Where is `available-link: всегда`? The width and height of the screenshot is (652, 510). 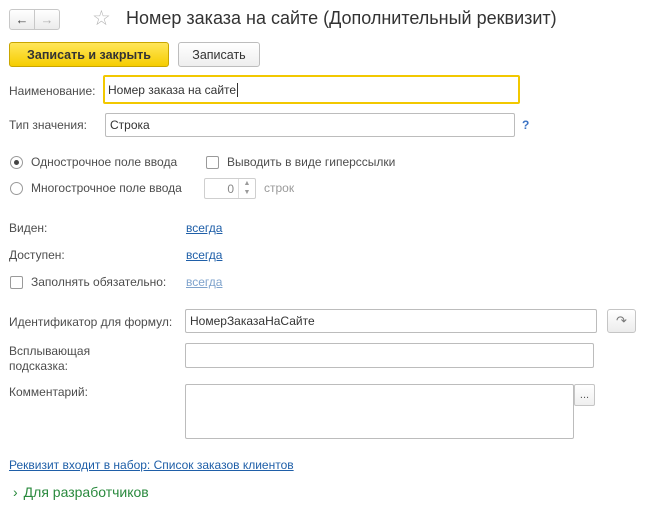 available-link: всегда is located at coordinates (204, 255).